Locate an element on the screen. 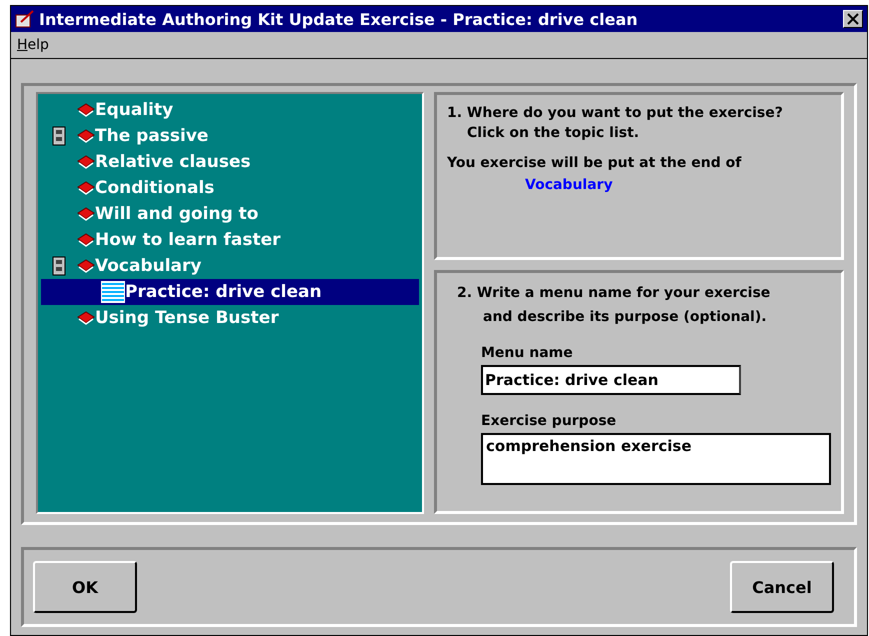 Image resolution: width=869 pixels, height=636 pixels. dialog-button: Cancel is located at coordinates (782, 587).